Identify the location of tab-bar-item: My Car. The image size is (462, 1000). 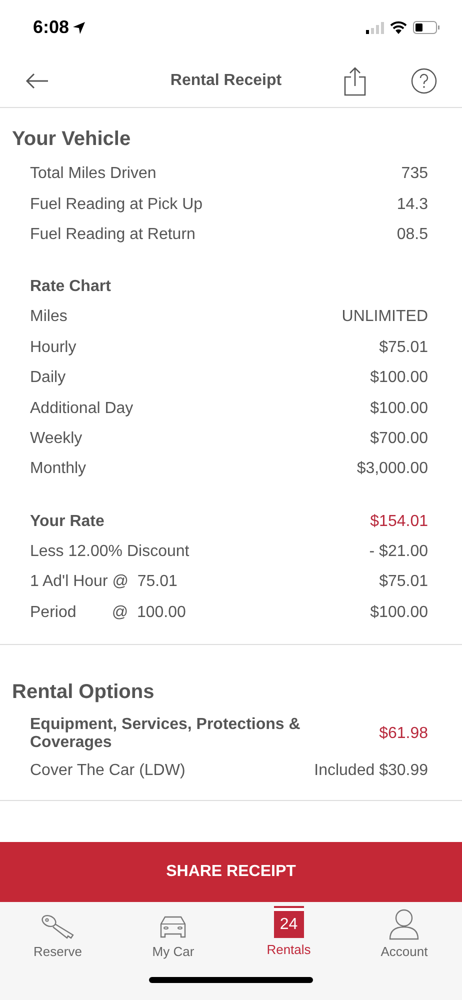
(173, 933).